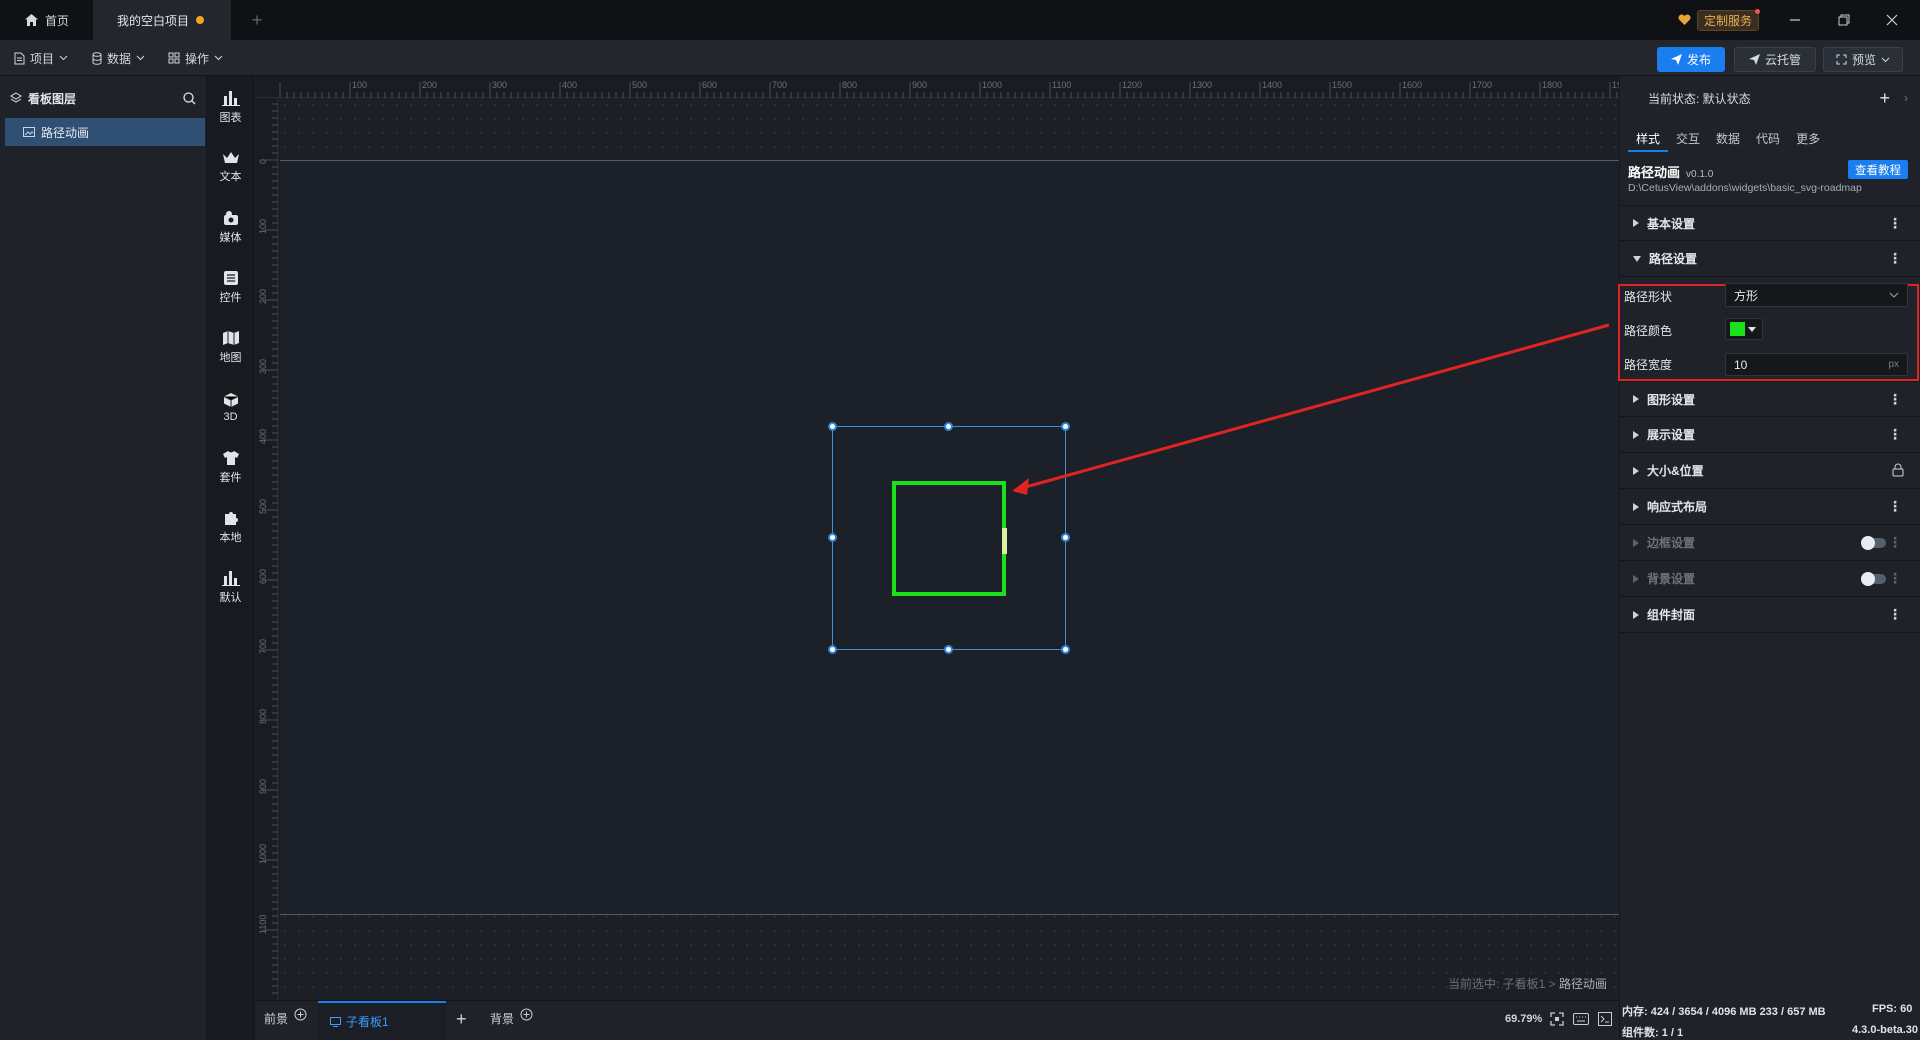 The width and height of the screenshot is (1920, 1040). What do you see at coordinates (1906, 98) in the screenshot?
I see `chevron-right-icon: ›` at bounding box center [1906, 98].